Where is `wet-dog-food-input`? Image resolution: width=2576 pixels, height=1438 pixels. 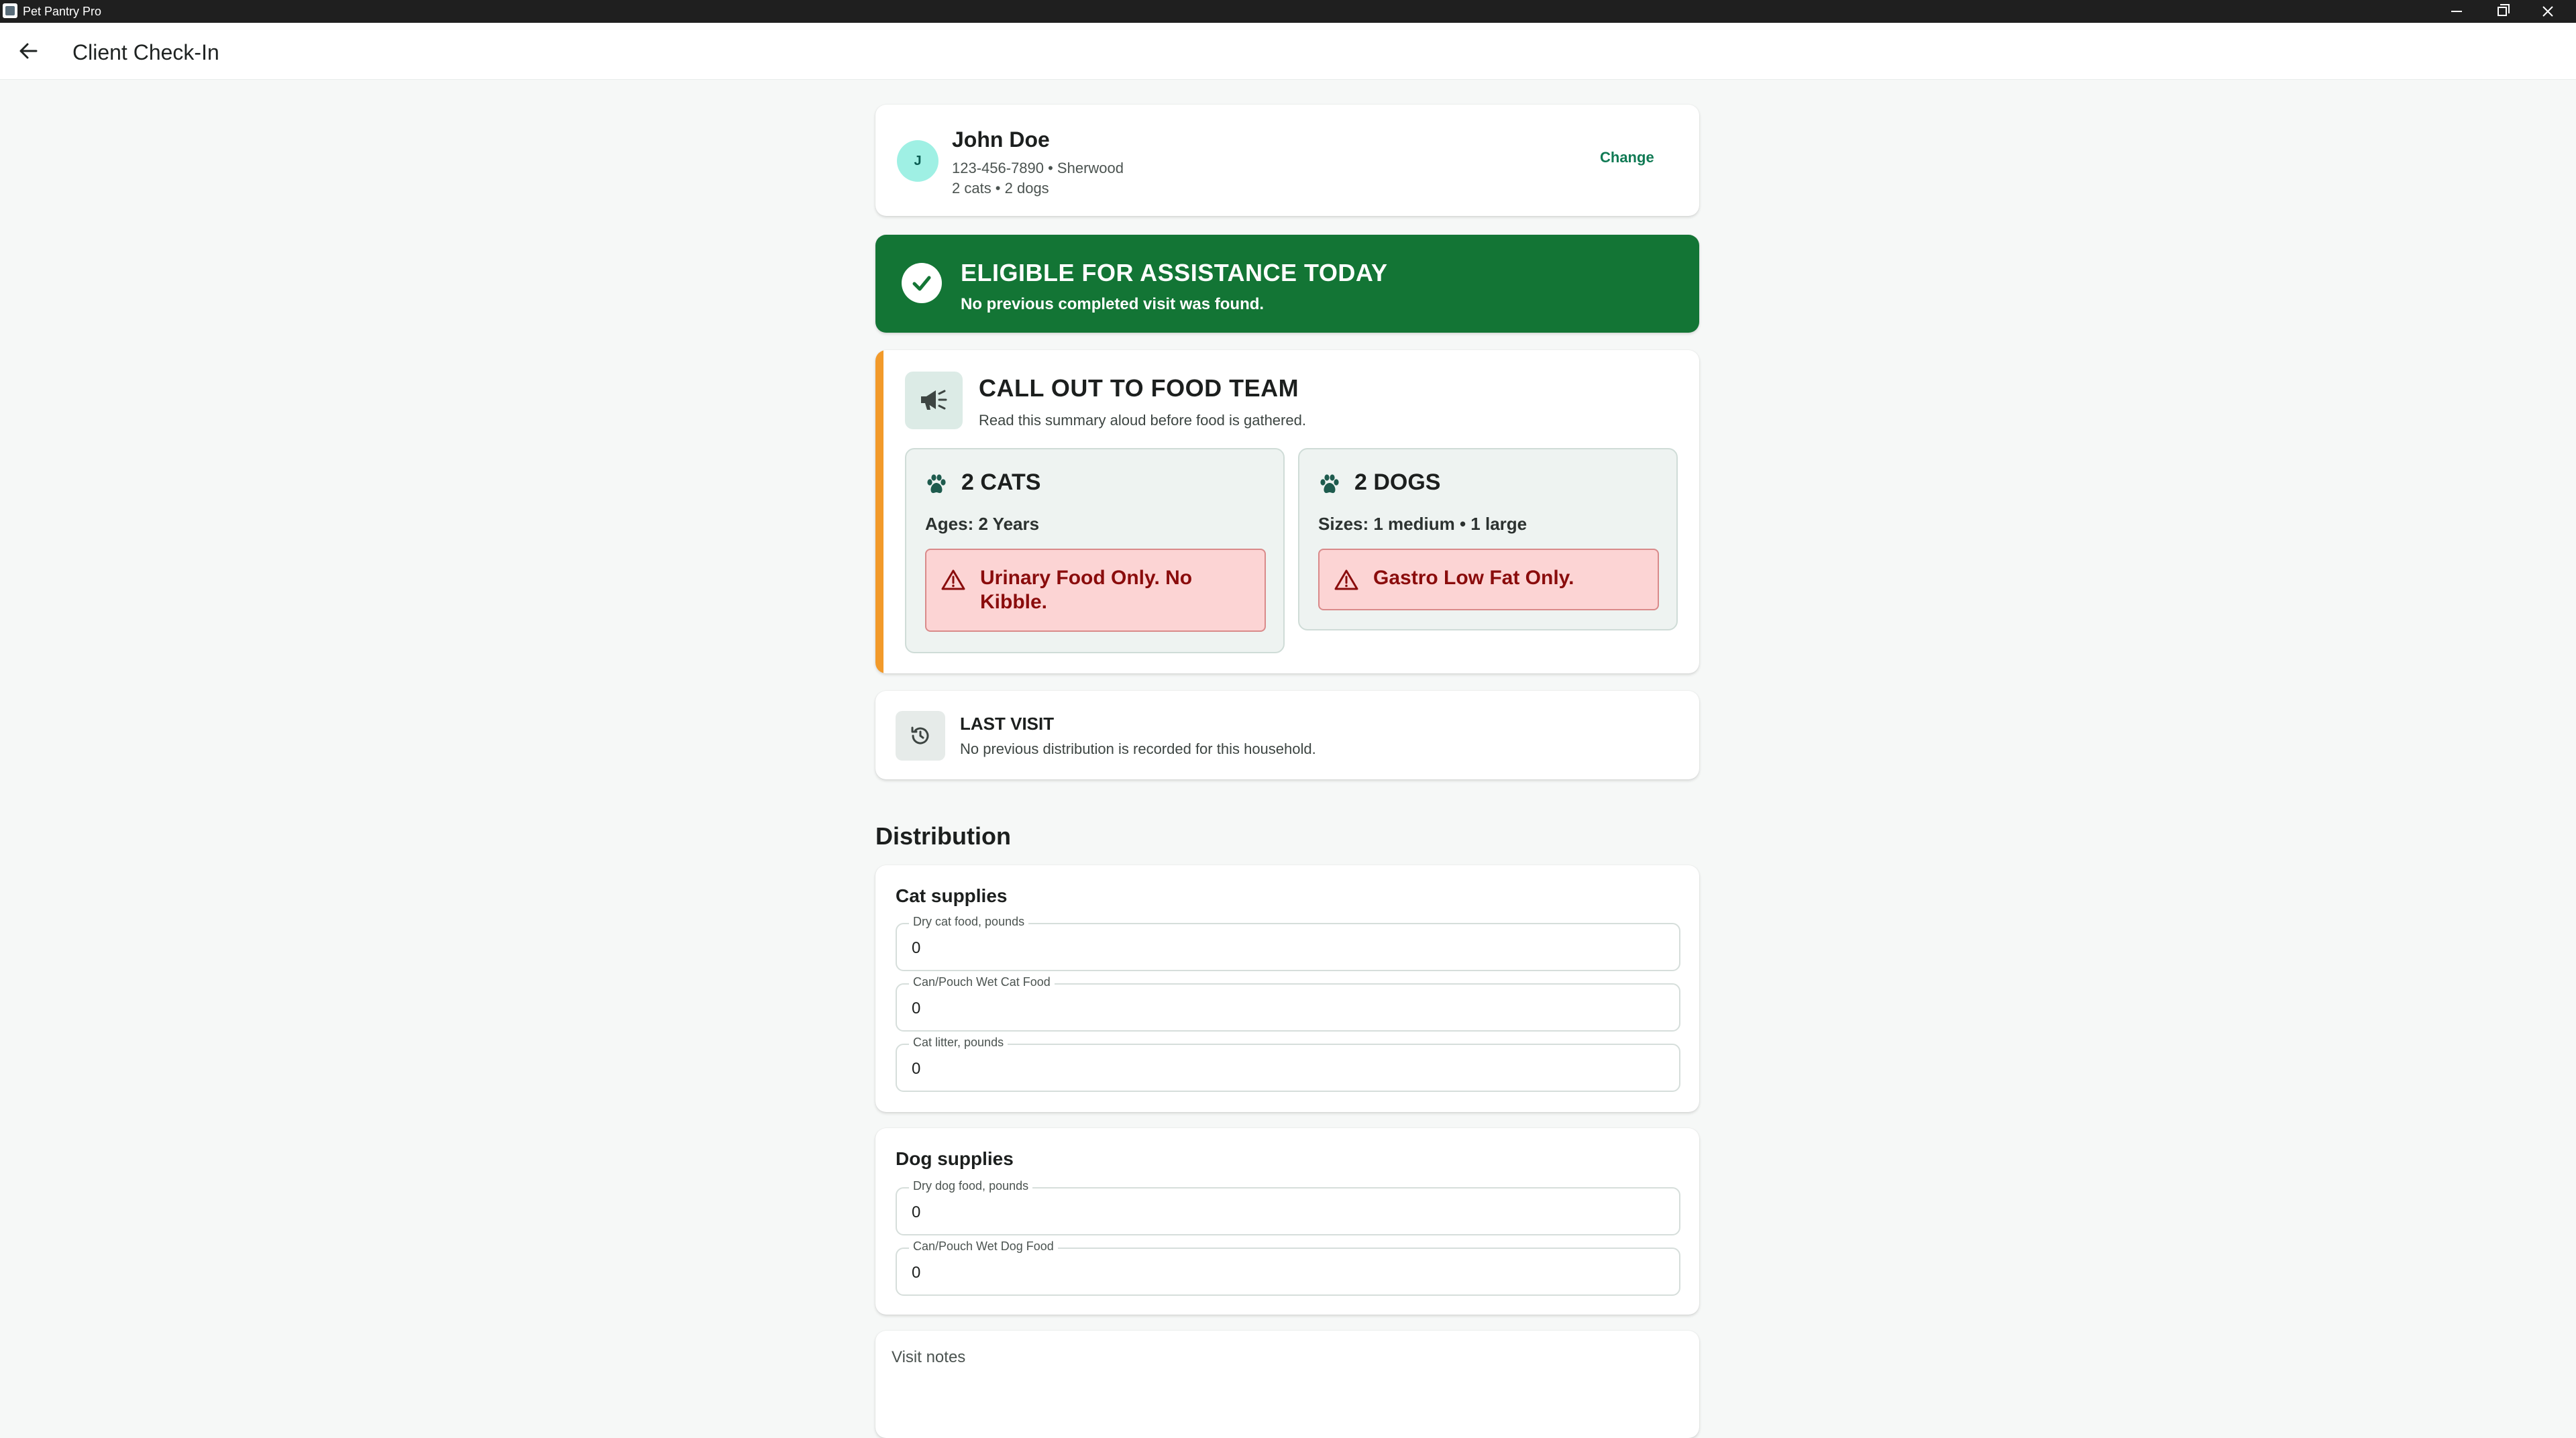 wet-dog-food-input is located at coordinates (1113, 1273).